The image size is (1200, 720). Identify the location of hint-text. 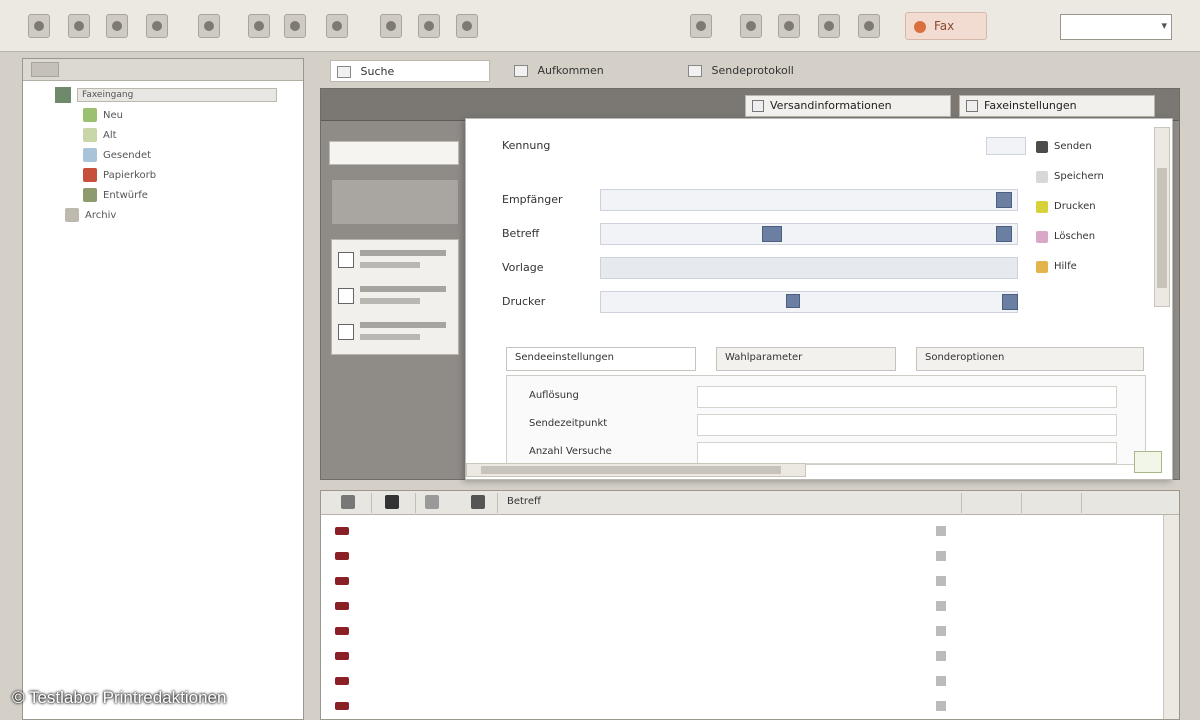
(810, 167).